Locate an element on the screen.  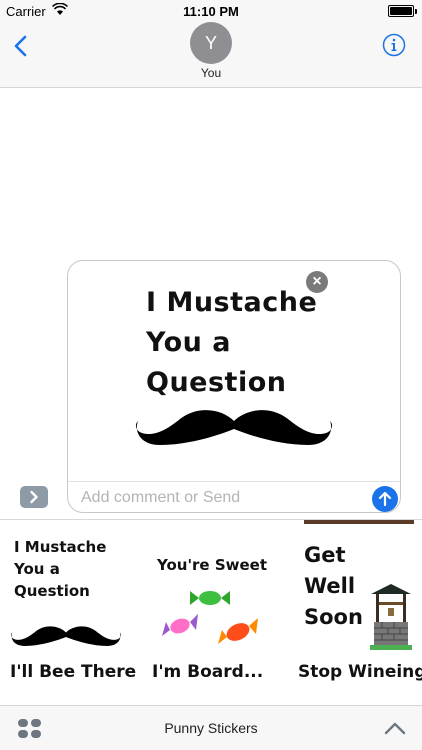
conversation-header: Y You is located at coordinates (211, 55).